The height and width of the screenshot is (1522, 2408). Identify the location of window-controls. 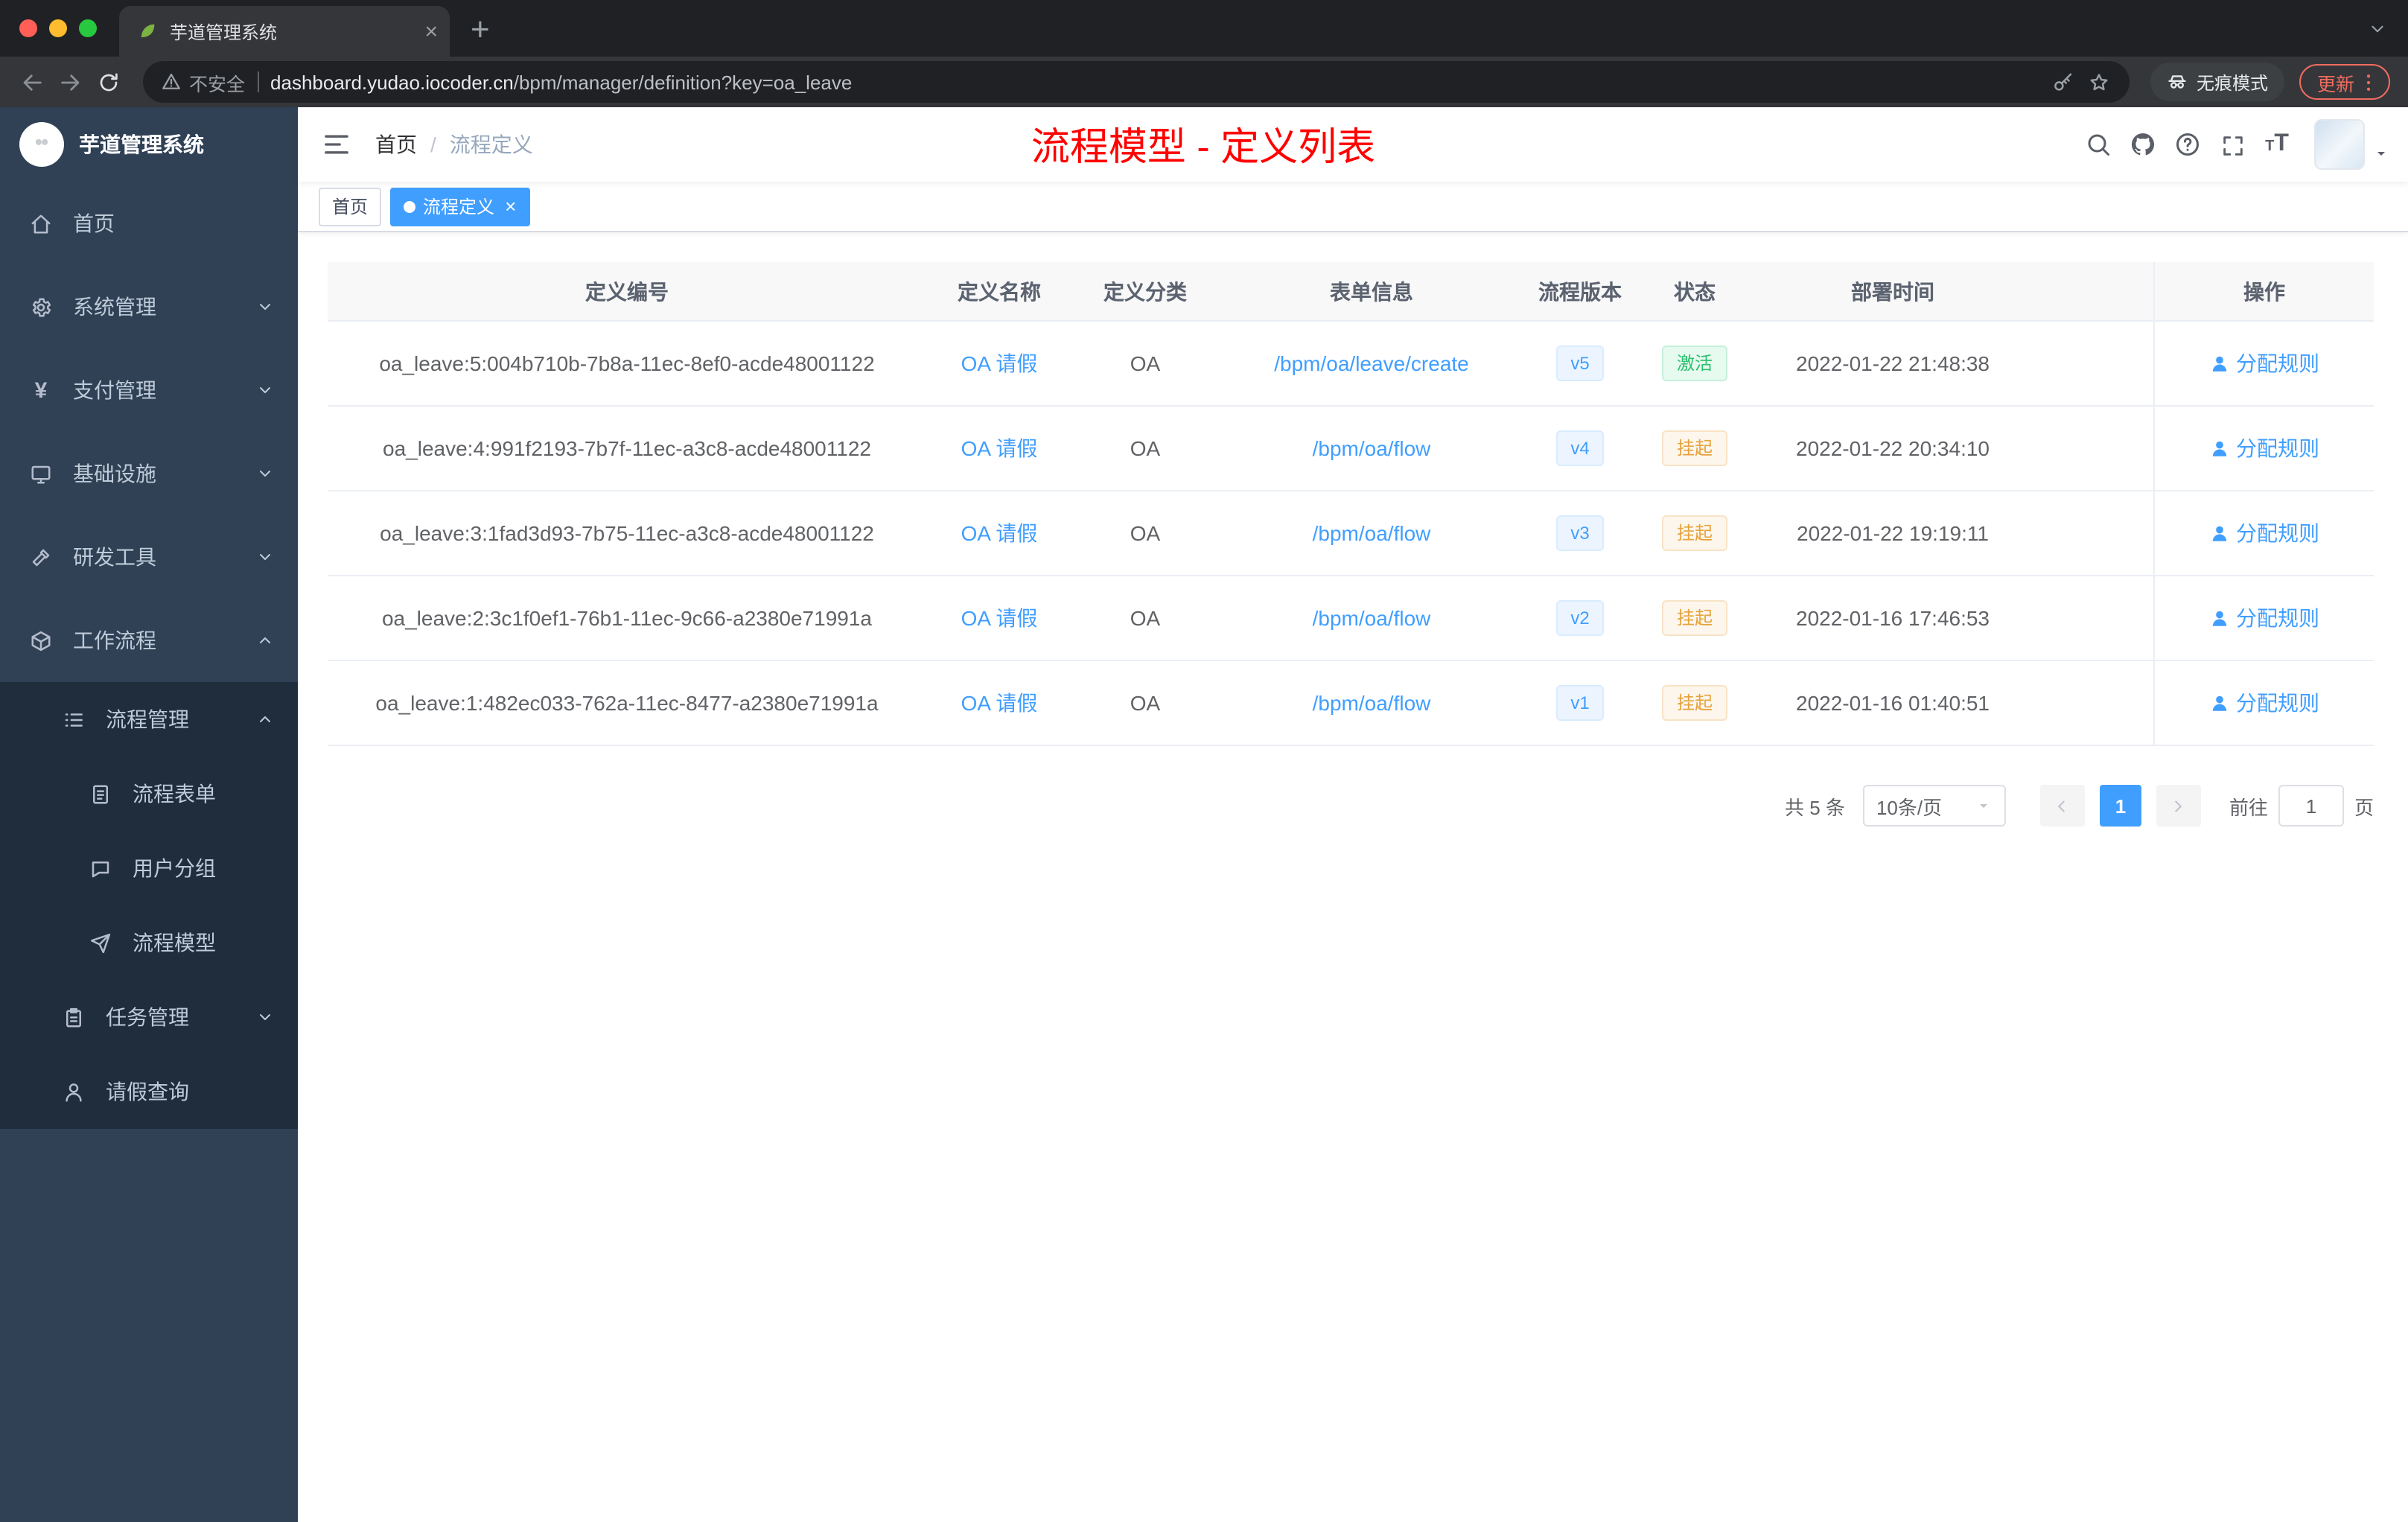
(58, 28).